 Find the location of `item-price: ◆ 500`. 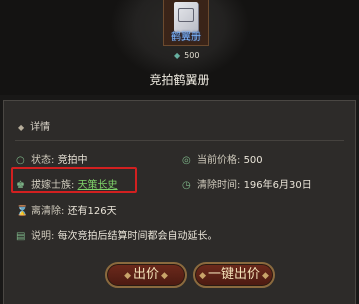

item-price: ◆ 500 is located at coordinates (186, 55).